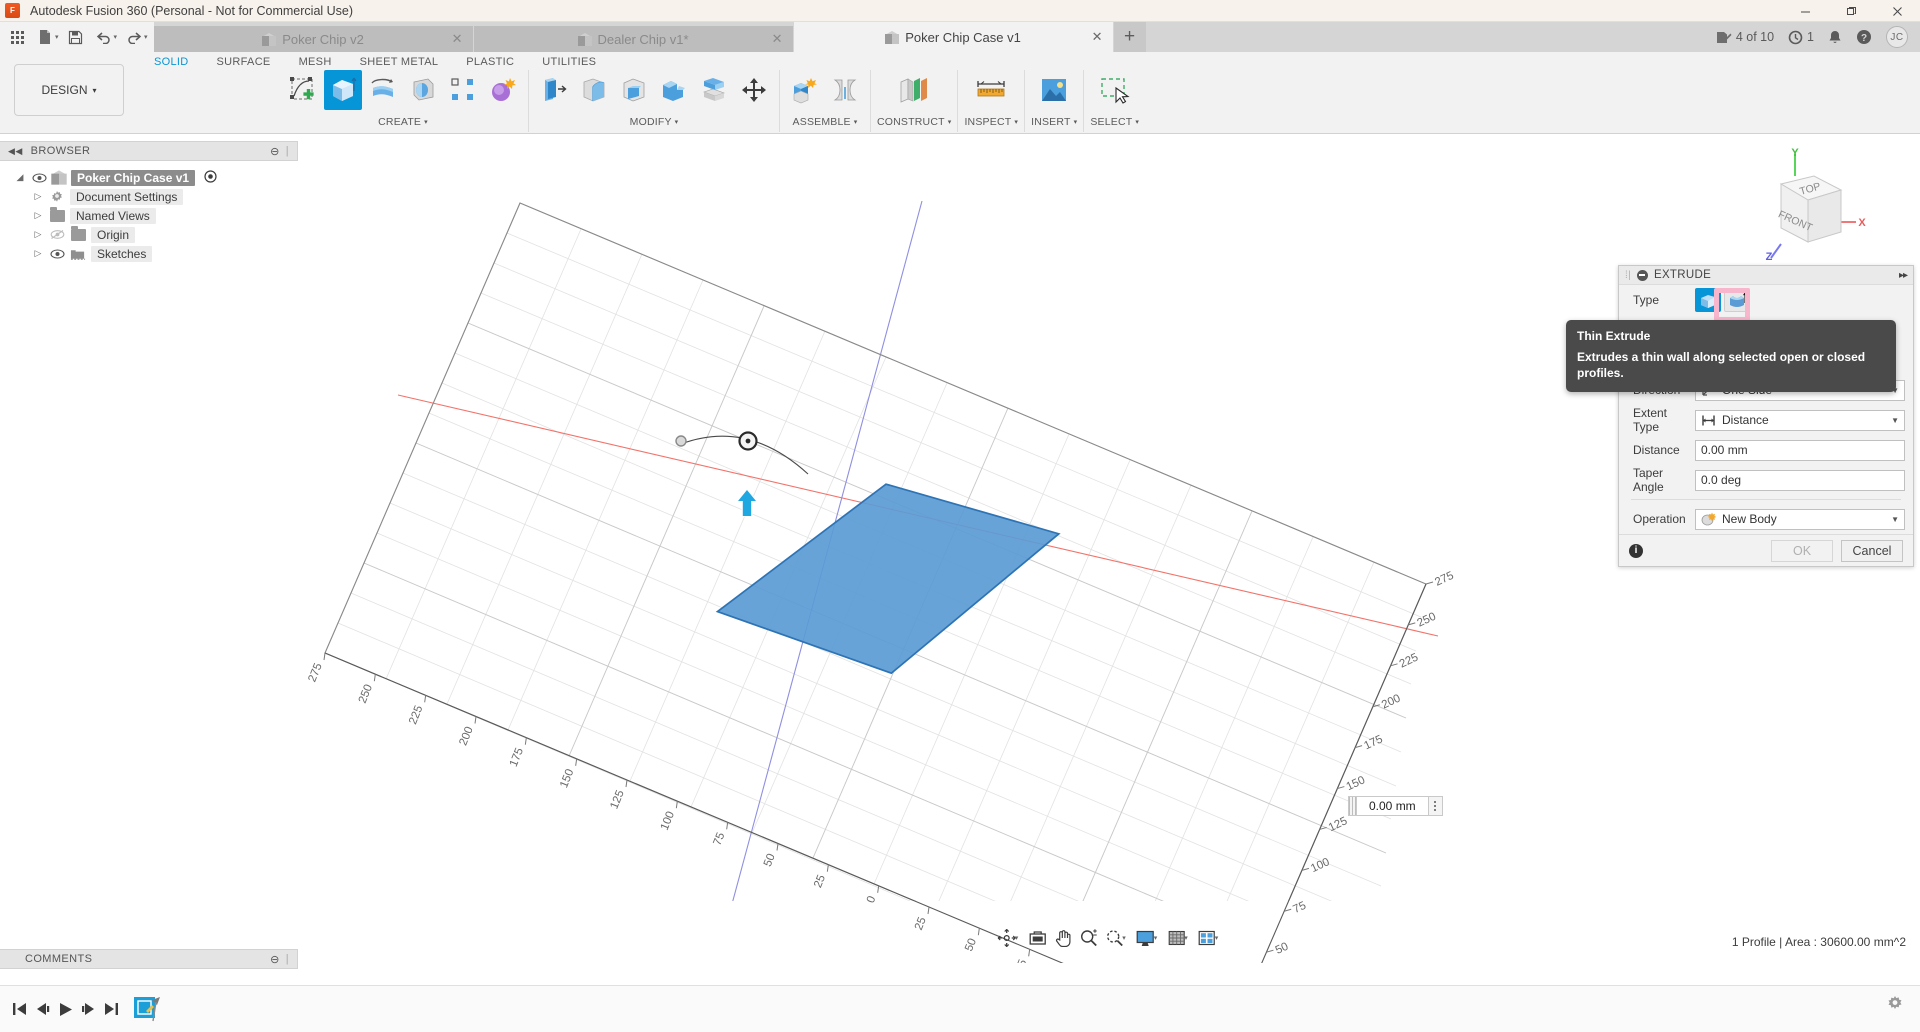  I want to click on browser-resize-handle: |, so click(287, 151).